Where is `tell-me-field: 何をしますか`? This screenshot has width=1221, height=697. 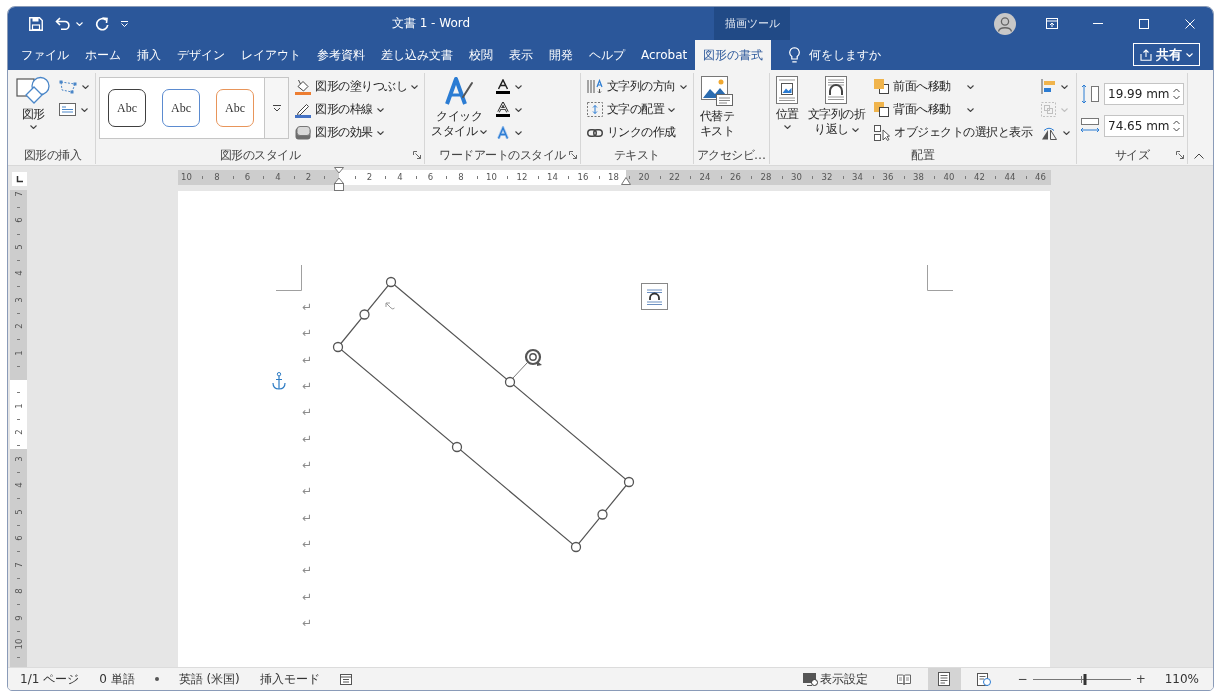 tell-me-field: 何をしますか is located at coordinates (856, 55).